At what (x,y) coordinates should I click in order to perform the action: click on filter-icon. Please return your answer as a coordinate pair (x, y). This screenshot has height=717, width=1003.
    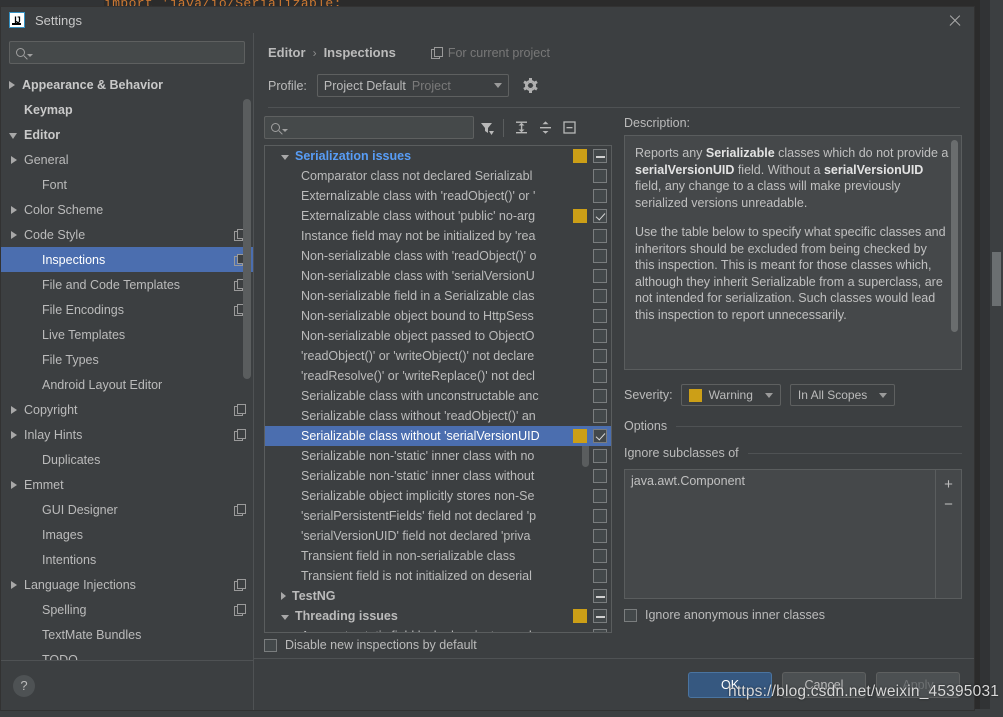
    Looking at the image, I should click on (486, 128).